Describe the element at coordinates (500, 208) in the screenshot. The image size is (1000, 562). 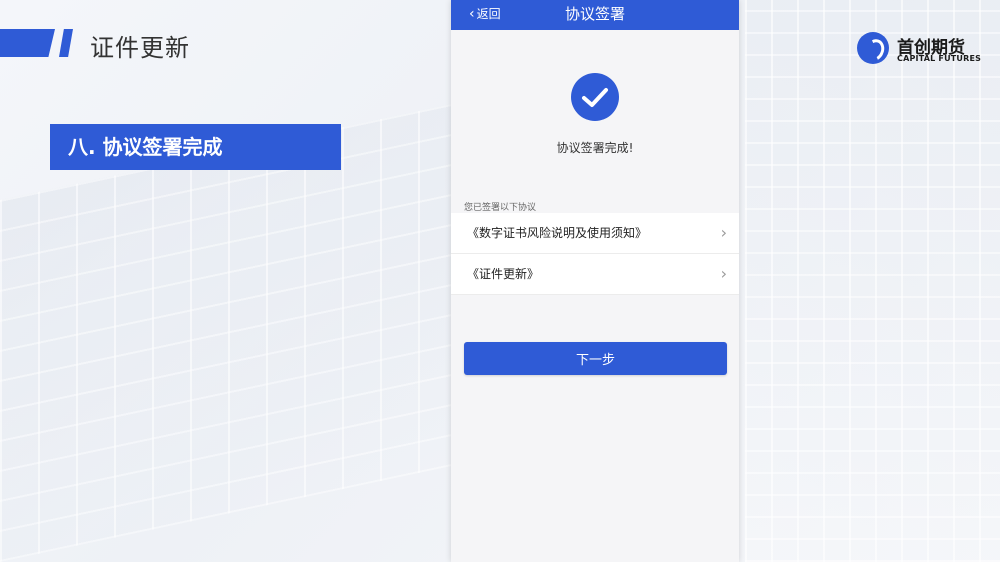
I see `section-label: 您已签署以下协议` at that location.